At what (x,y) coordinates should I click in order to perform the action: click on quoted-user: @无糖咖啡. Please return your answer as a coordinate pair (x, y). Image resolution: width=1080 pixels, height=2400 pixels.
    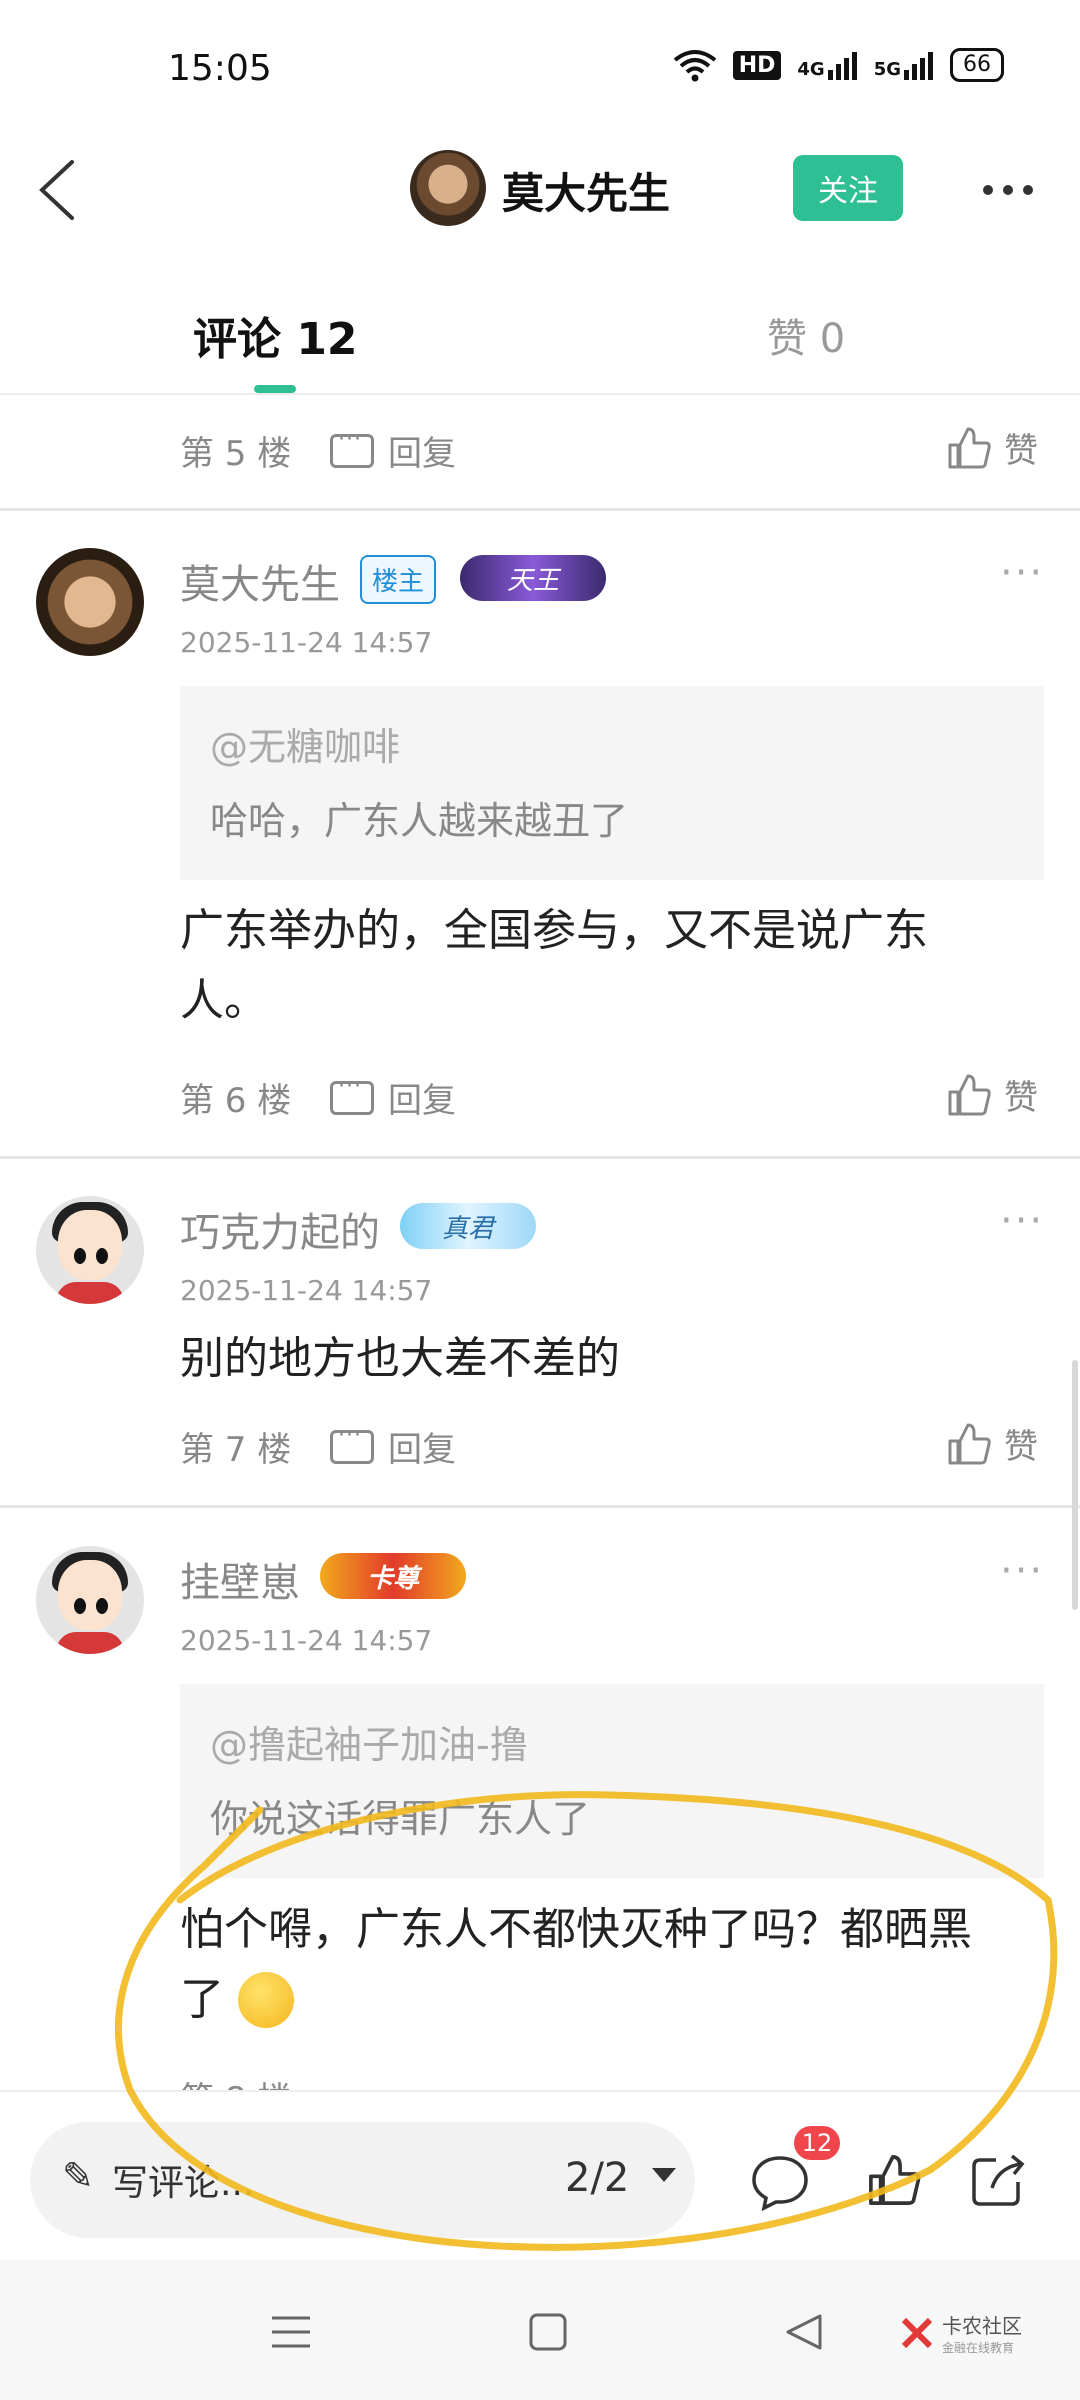
    Looking at the image, I should click on (305, 747).